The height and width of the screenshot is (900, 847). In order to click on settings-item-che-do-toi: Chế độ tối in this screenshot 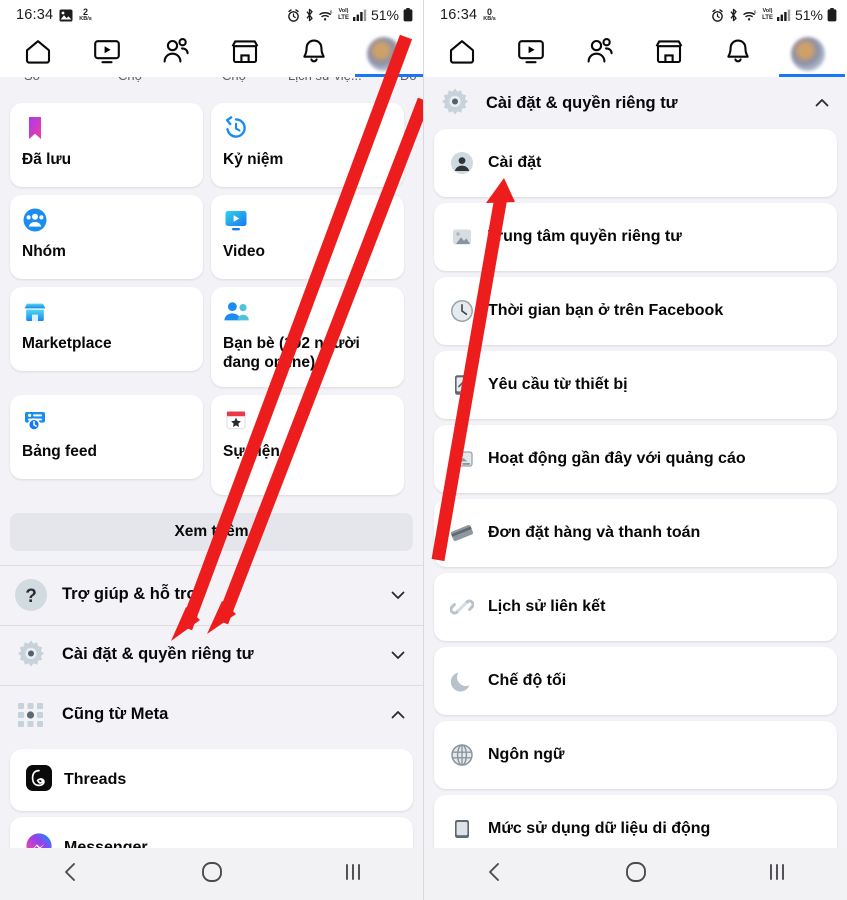, I will do `click(635, 681)`.